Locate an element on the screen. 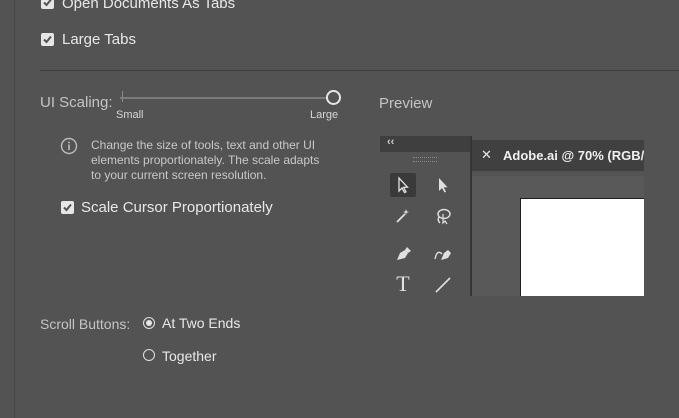  direct-selection-tool-icon is located at coordinates (443, 185).